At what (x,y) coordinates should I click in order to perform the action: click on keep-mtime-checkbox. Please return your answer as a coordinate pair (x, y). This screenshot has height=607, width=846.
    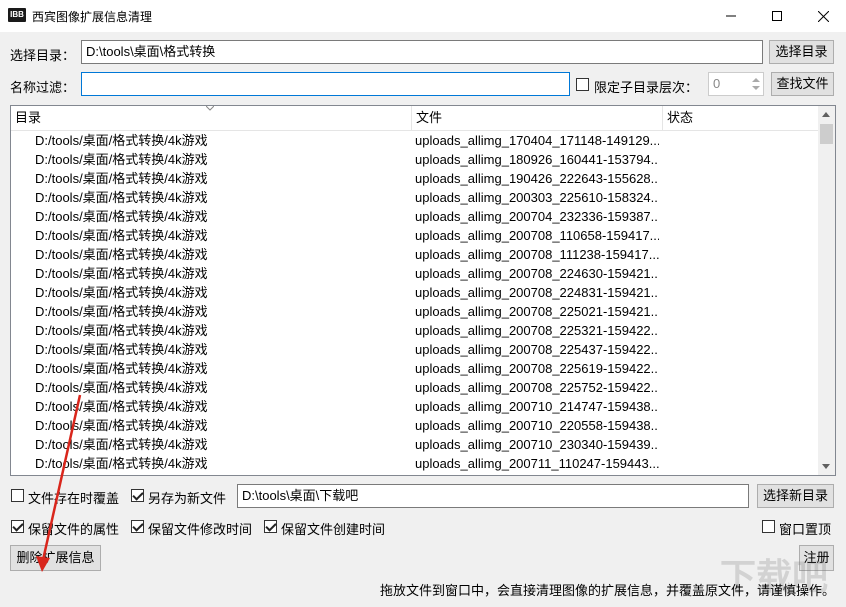
    Looking at the image, I should click on (137, 526).